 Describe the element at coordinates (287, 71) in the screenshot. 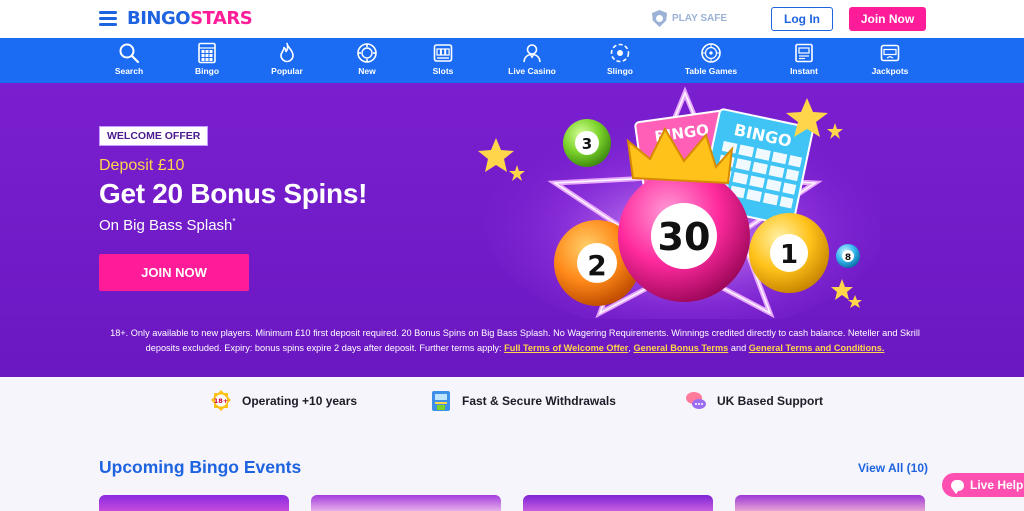

I see `nav-label: Popular` at that location.